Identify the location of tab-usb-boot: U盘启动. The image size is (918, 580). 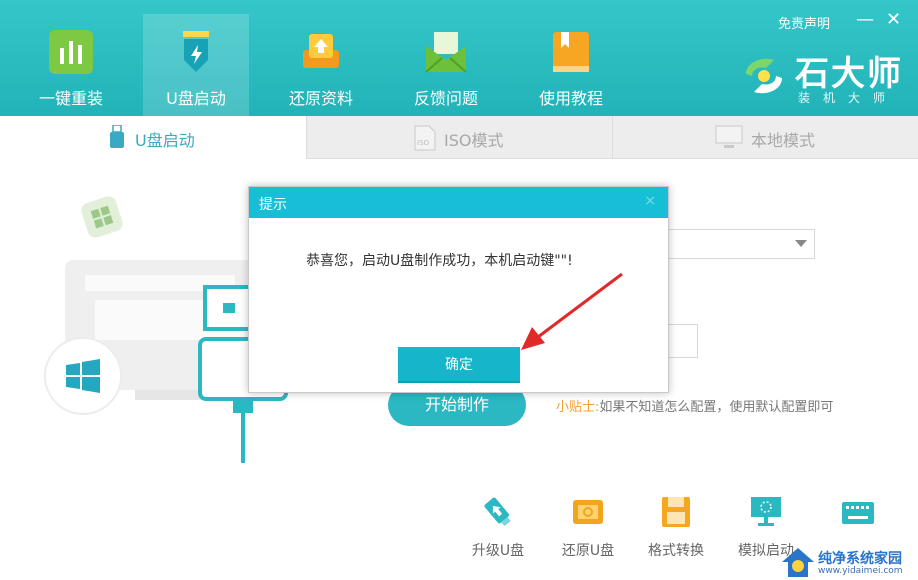
(153, 137).